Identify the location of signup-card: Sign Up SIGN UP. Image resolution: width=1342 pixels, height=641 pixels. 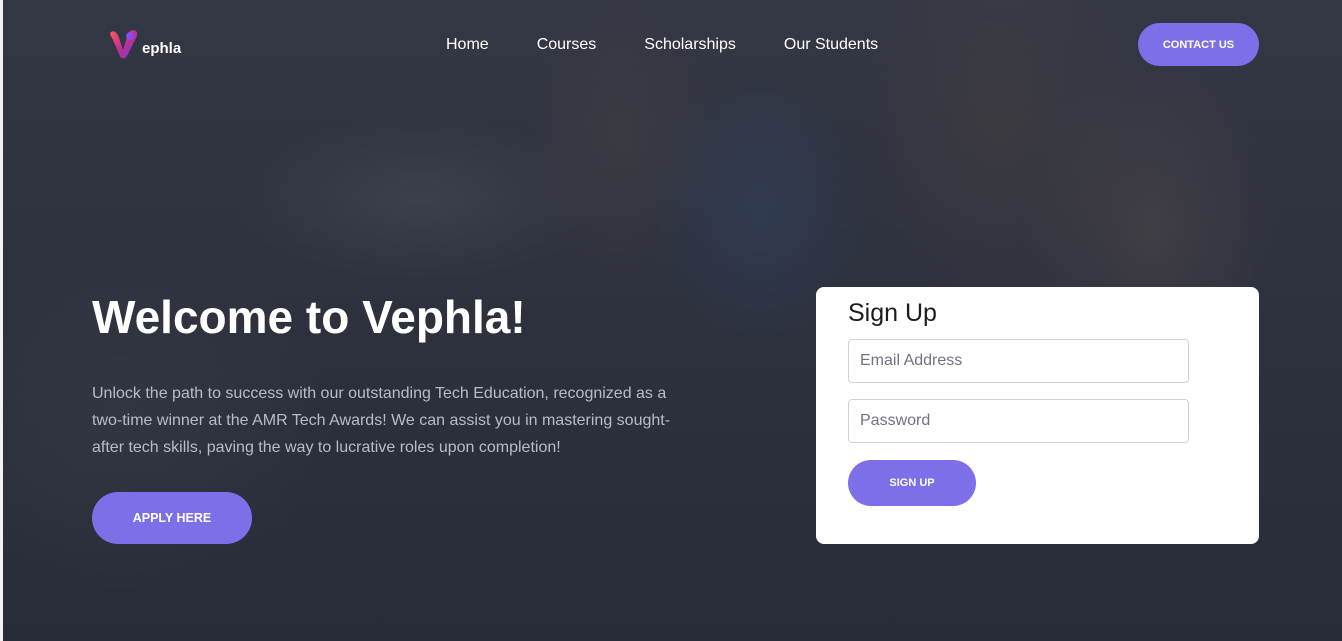
(1037, 415).